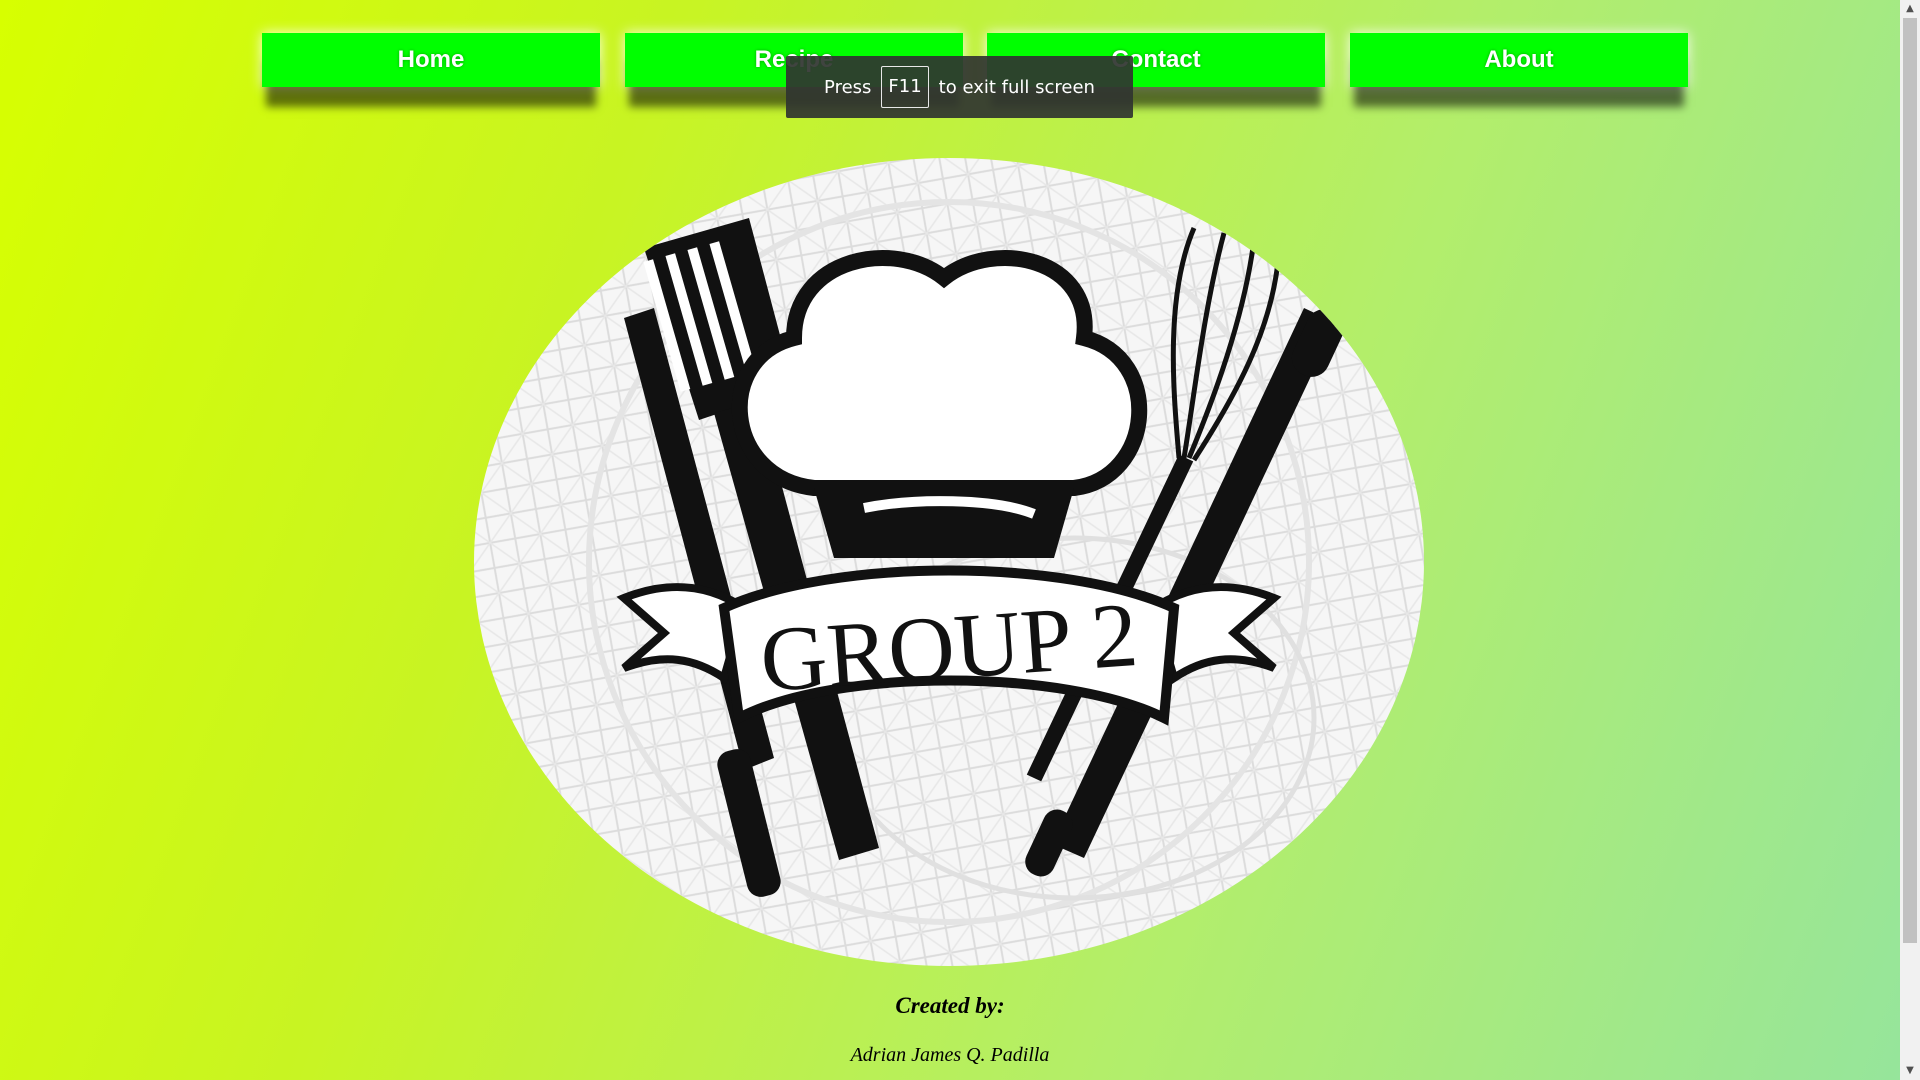 The height and width of the screenshot is (1080, 1920). Describe the element at coordinates (848, 87) in the screenshot. I see `toast-prefix: Press` at that location.